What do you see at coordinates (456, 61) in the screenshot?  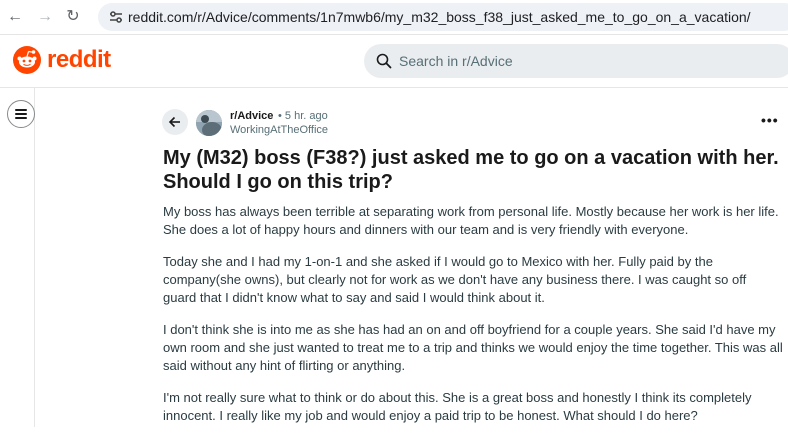 I see `search-placeholder: Search in r/Advice` at bounding box center [456, 61].